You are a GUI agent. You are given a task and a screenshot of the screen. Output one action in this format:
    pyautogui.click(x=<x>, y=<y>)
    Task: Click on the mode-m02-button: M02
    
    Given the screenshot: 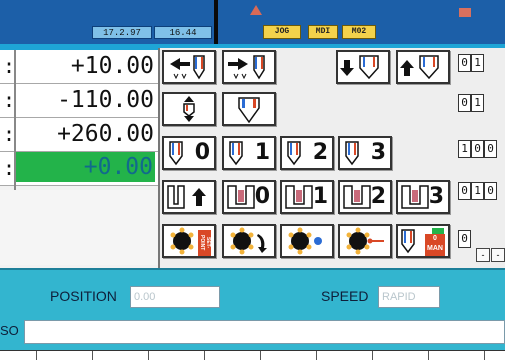 What is the action you would take?
    pyautogui.click(x=359, y=32)
    